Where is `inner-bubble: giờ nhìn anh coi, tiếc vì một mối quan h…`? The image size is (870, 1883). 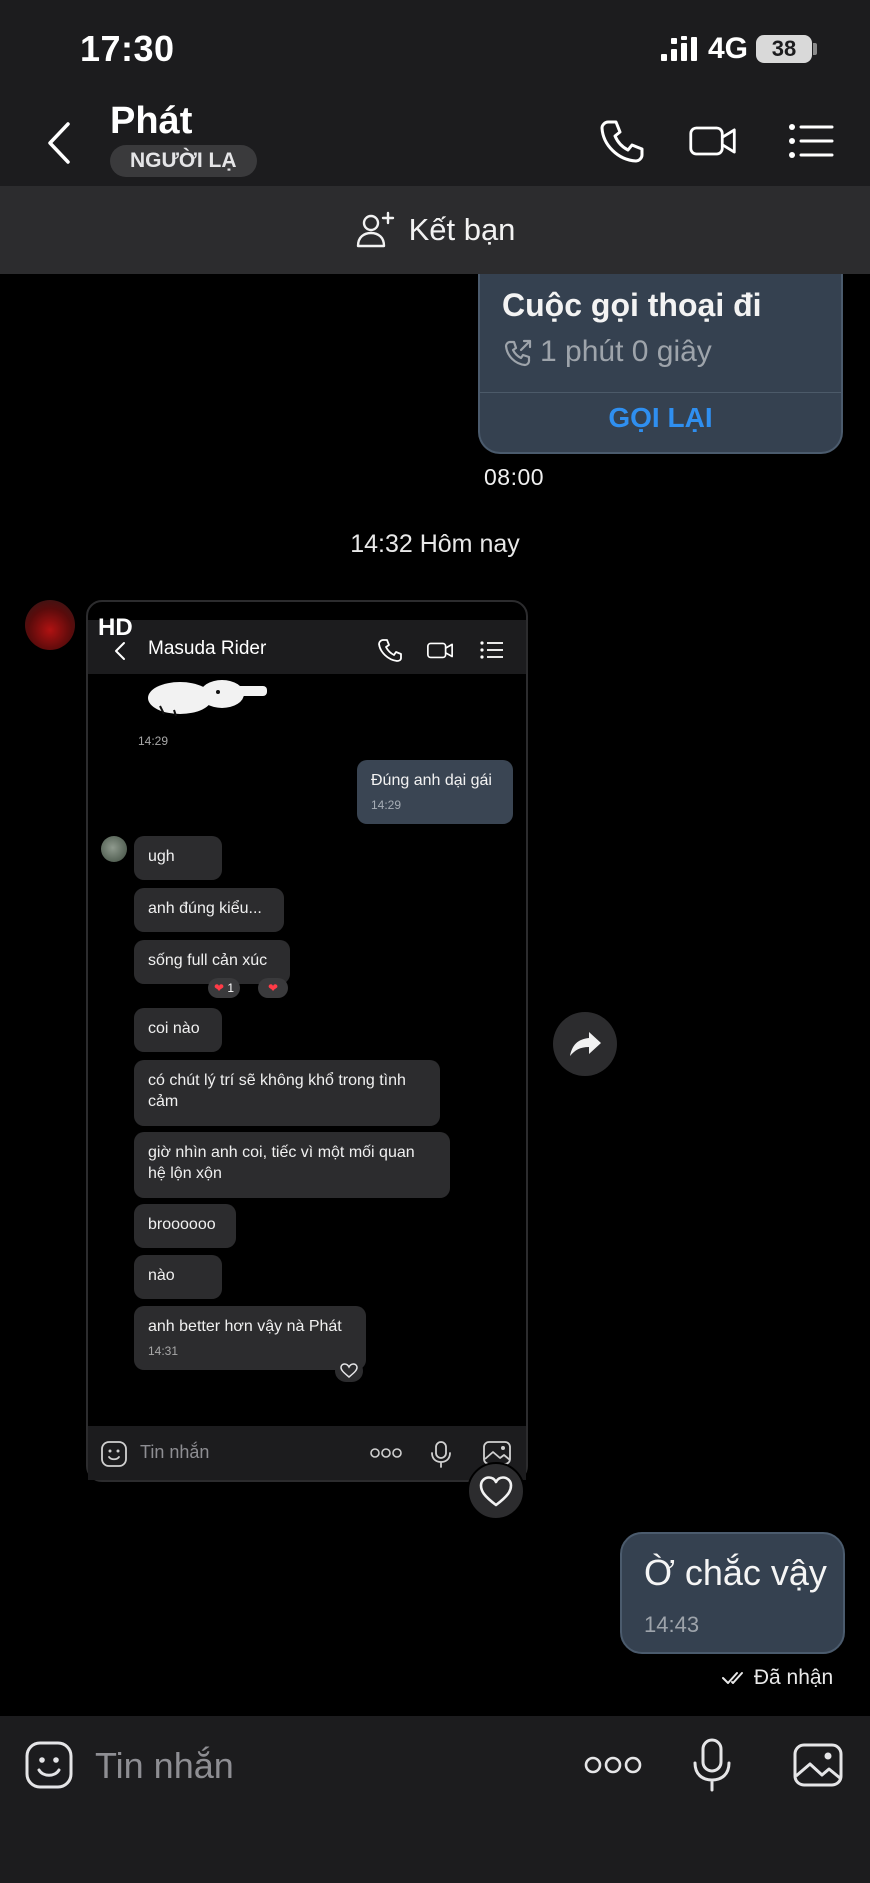
inner-bubble: giờ nhìn anh coi, tiếc vì một mối quan h… is located at coordinates (292, 1165).